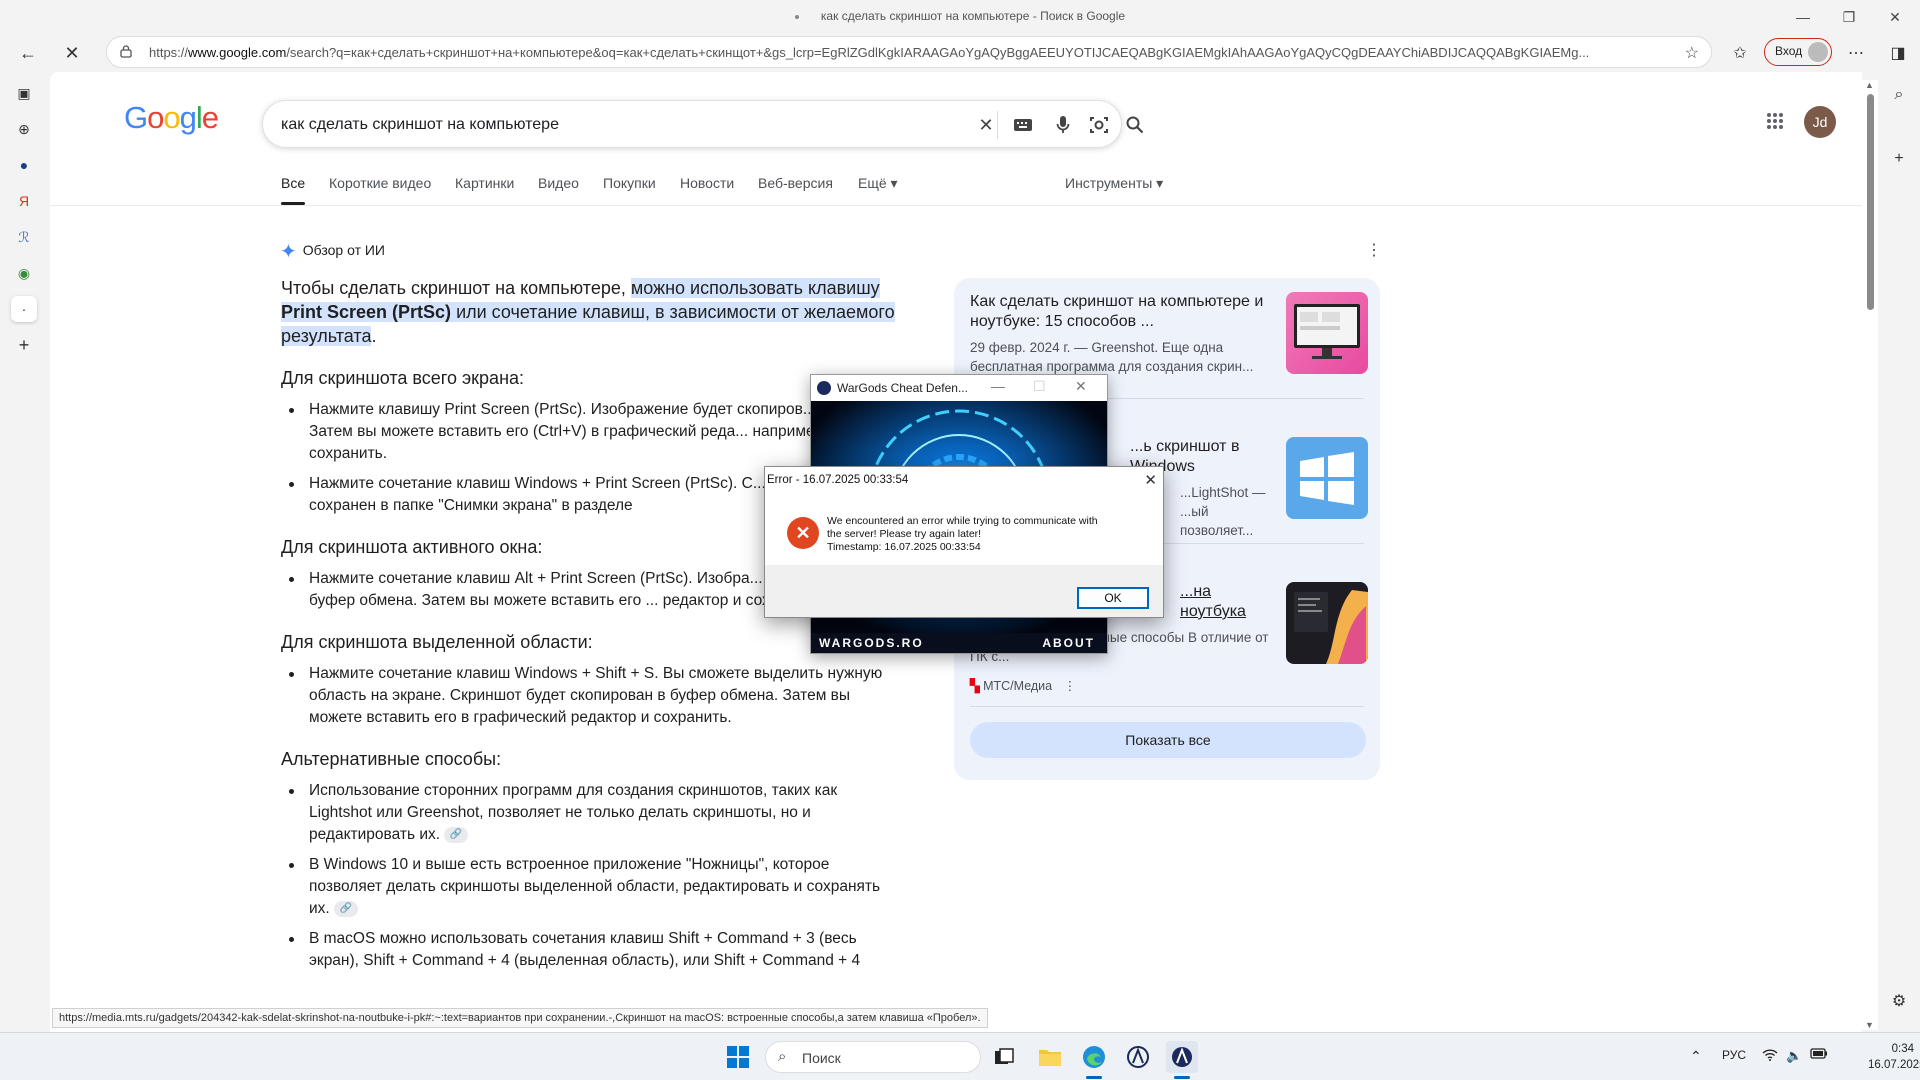 The height and width of the screenshot is (1080, 1920). I want to click on wargods-maximize-icon: ☐, so click(1039, 386).